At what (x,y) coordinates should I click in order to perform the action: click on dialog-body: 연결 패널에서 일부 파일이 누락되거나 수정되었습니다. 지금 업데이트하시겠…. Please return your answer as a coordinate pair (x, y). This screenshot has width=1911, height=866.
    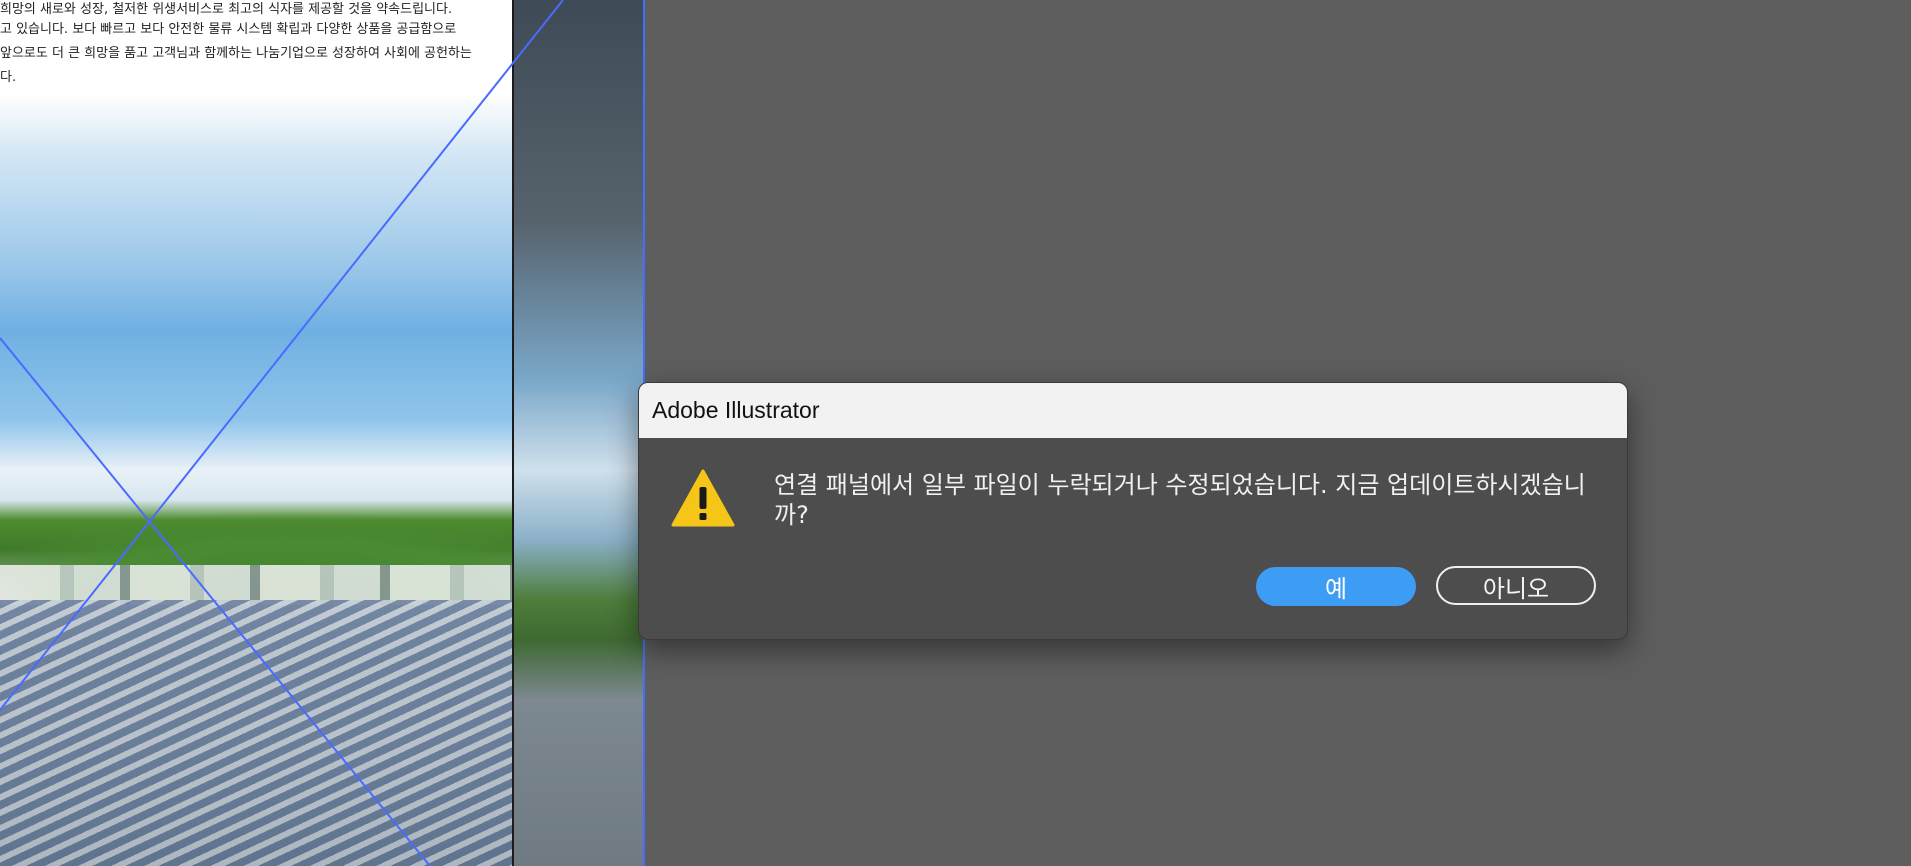
    Looking at the image, I should click on (1133, 538).